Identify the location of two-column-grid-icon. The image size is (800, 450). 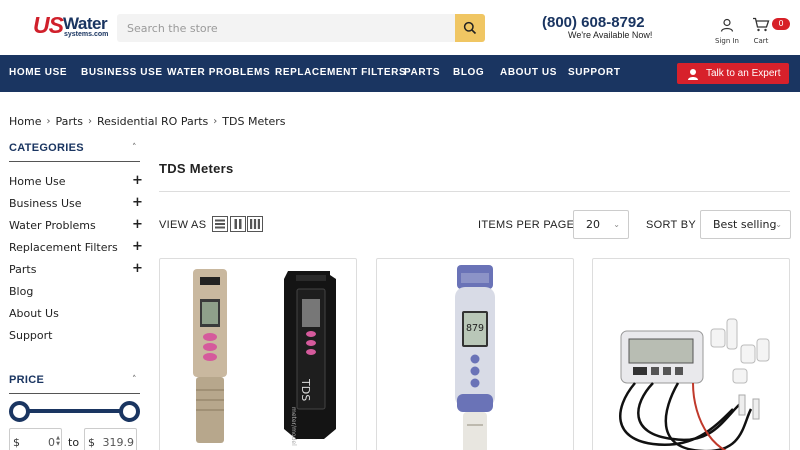
(238, 224).